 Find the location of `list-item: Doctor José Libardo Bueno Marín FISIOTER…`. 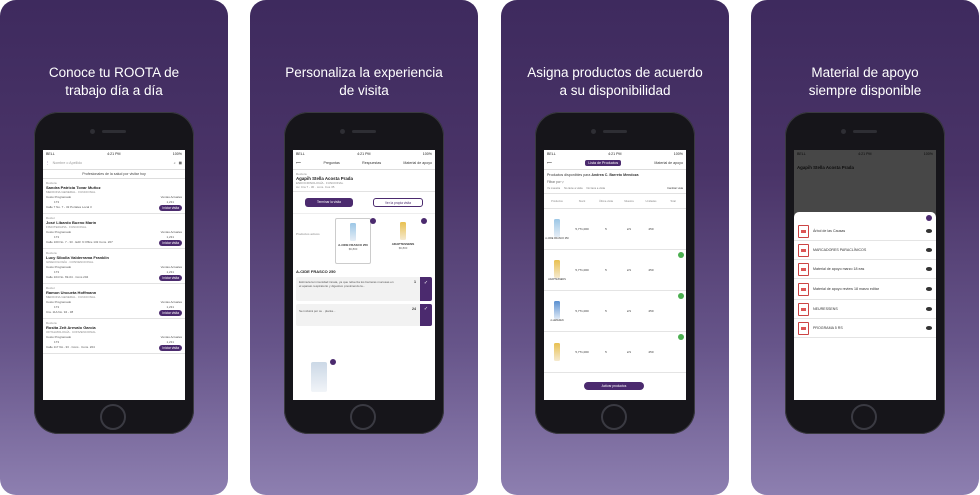

list-item: Doctor José Libardo Bueno Marín FISIOTER… is located at coordinates (114, 231).